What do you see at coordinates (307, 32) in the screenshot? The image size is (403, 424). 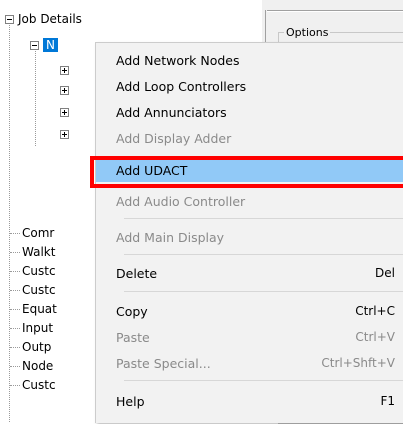 I see `options-group-label: Options` at bounding box center [307, 32].